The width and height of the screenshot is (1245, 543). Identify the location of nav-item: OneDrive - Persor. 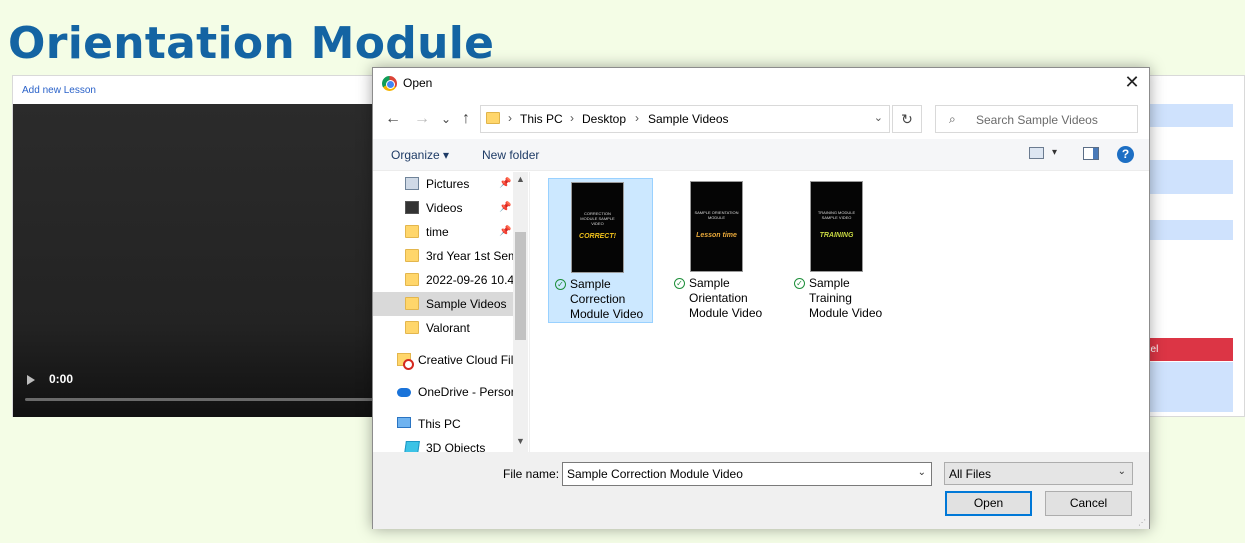
(443, 392).